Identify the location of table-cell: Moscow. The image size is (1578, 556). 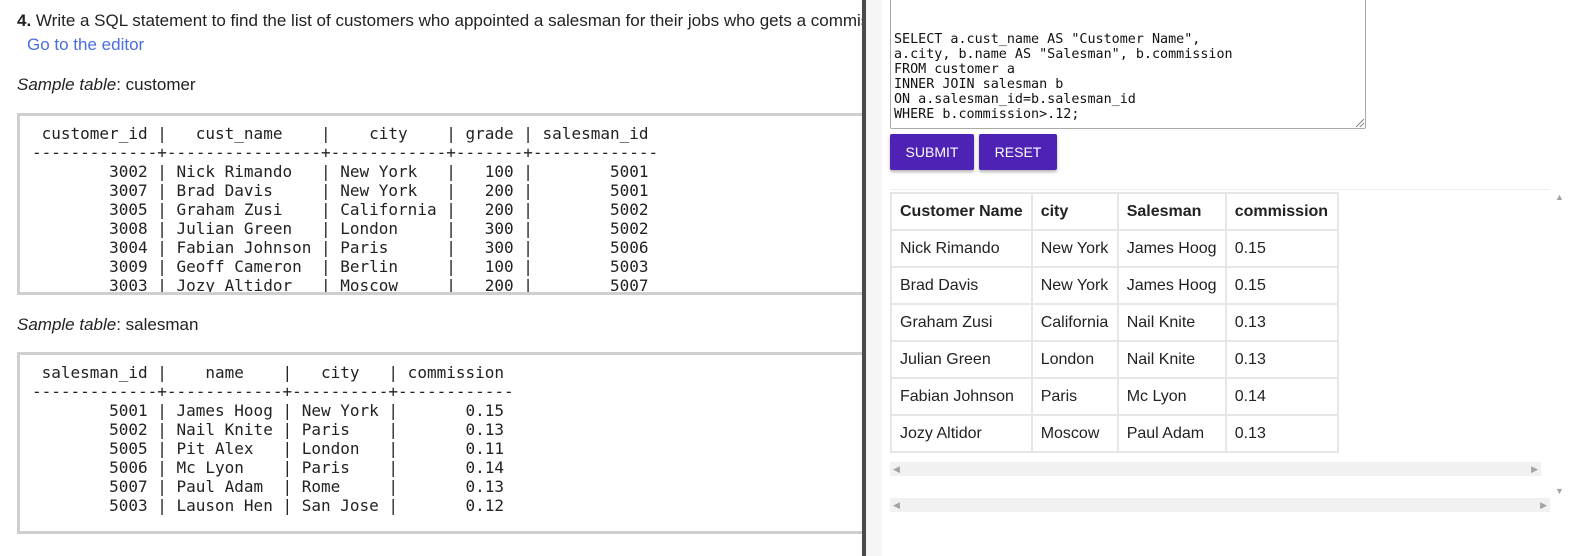
(1074, 433).